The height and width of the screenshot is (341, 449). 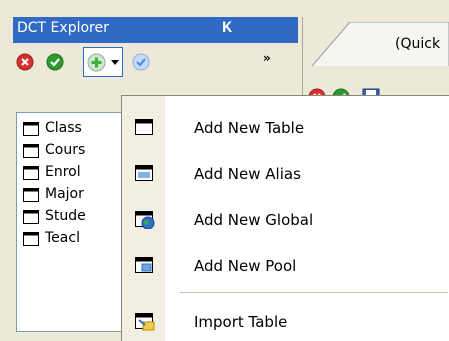 I want to click on menu-item-import-table: Import Table, so click(x=285, y=322).